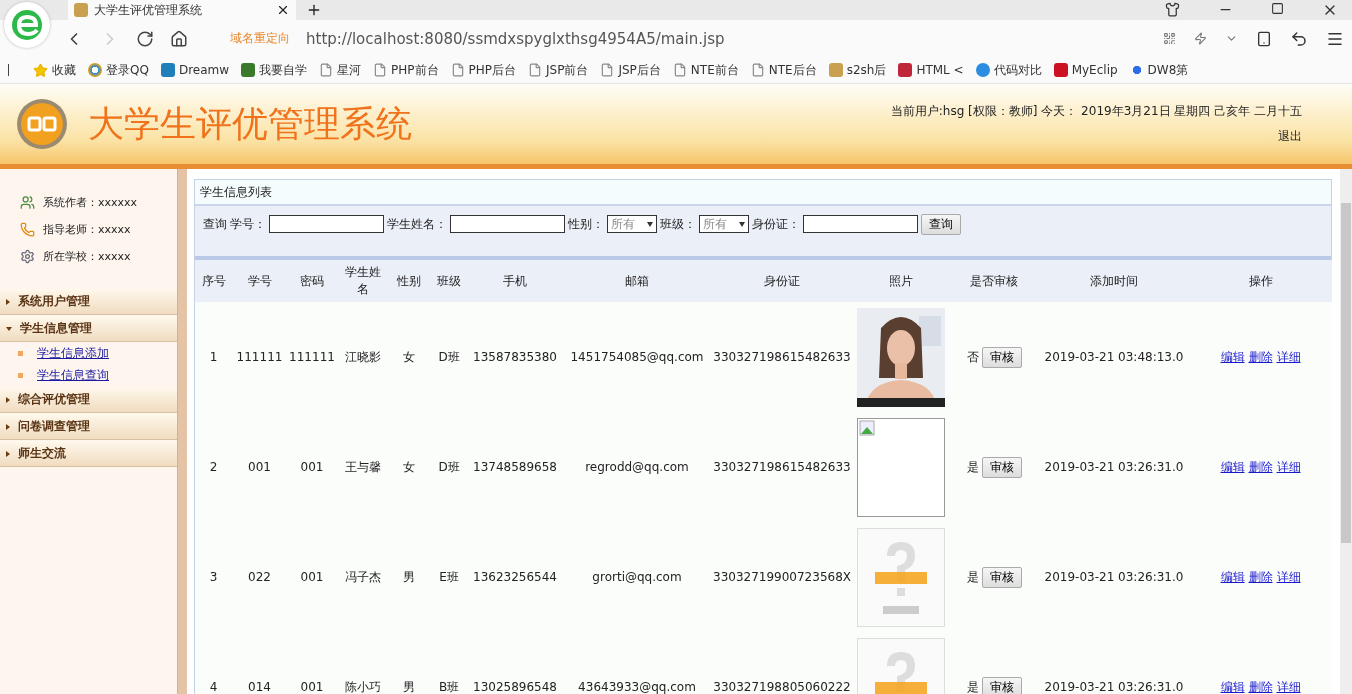 This screenshot has height=694, width=1352. I want to click on field-label: 身份证：, so click(776, 224).